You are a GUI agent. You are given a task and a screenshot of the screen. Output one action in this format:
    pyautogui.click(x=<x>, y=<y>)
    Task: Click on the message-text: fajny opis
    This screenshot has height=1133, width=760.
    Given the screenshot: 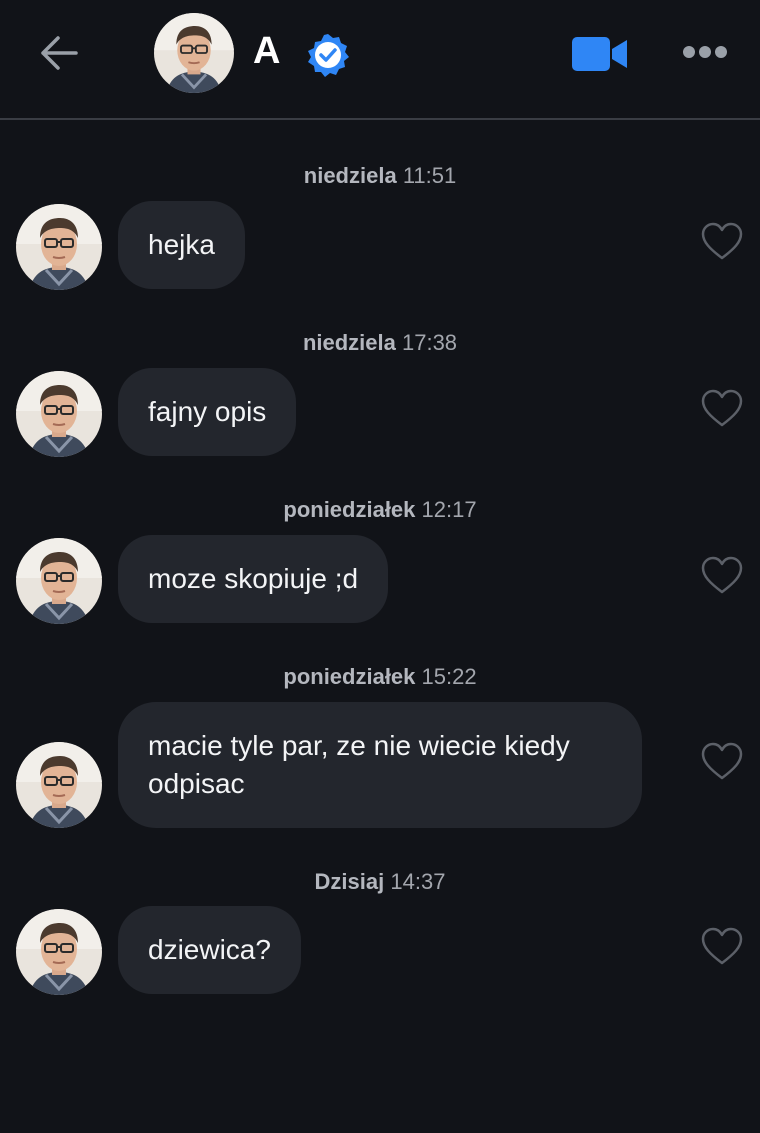 What is the action you would take?
    pyautogui.click(x=207, y=411)
    